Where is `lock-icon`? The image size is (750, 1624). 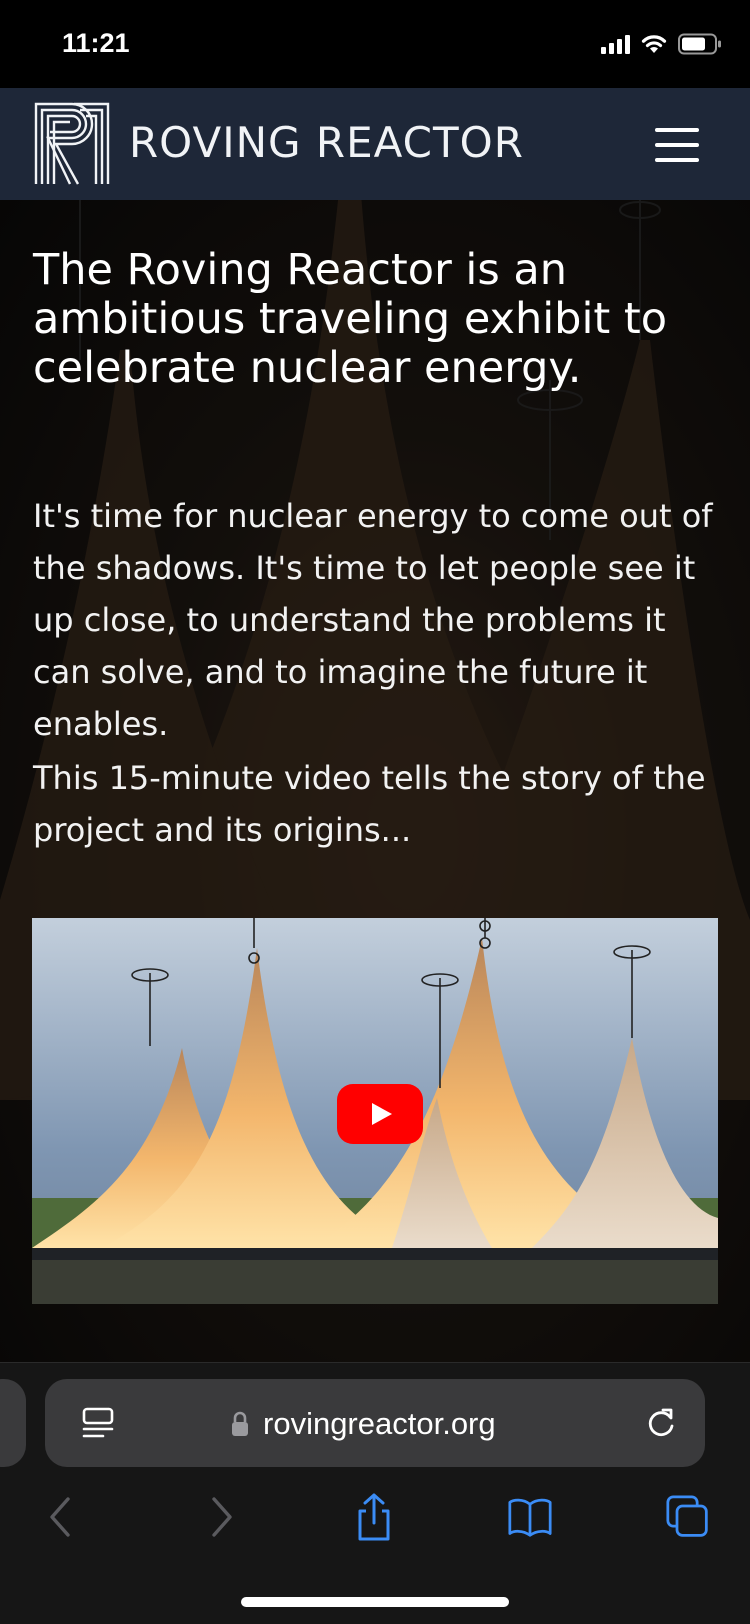 lock-icon is located at coordinates (240, 1423).